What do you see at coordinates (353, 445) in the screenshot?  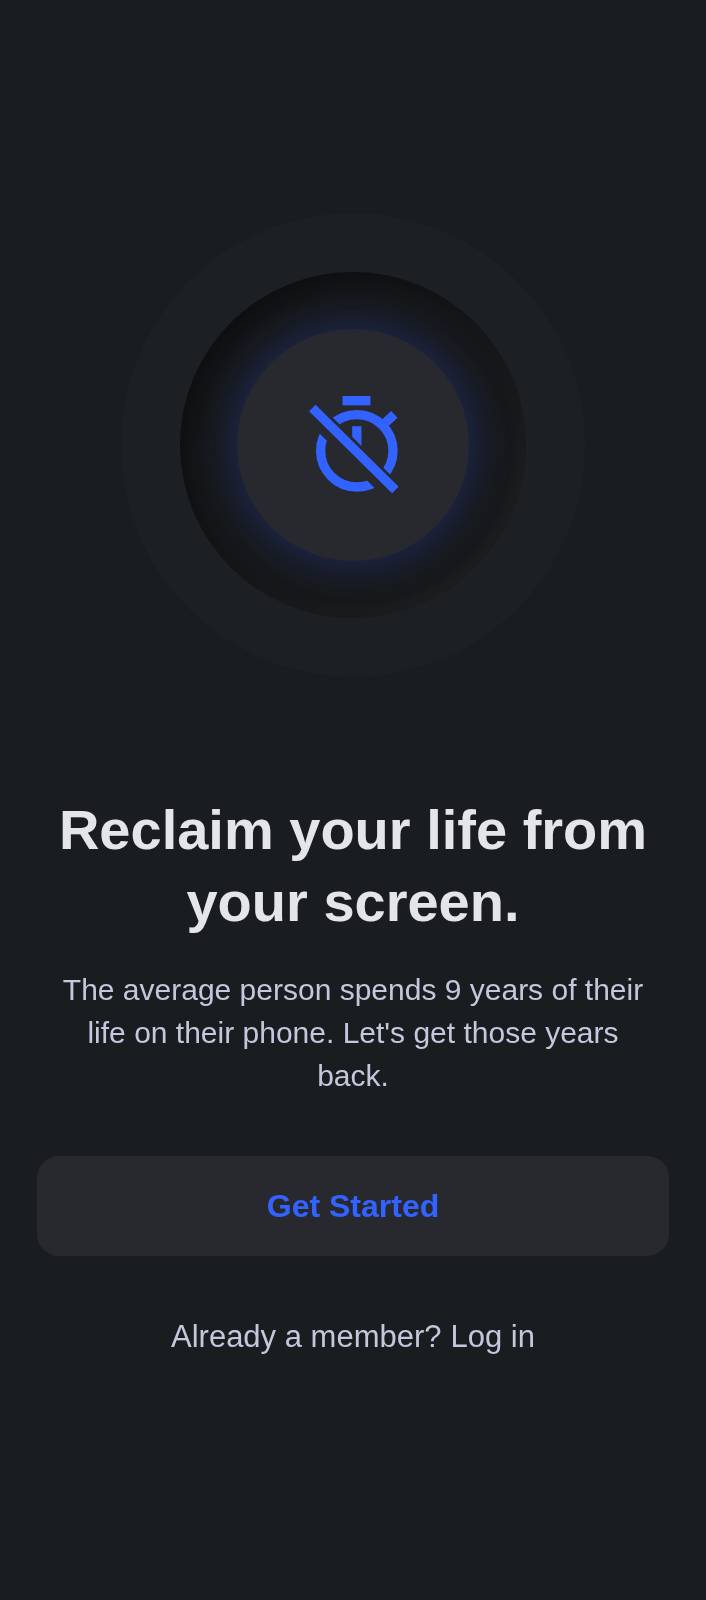 I see `stopwatch-slash-icon` at bounding box center [353, 445].